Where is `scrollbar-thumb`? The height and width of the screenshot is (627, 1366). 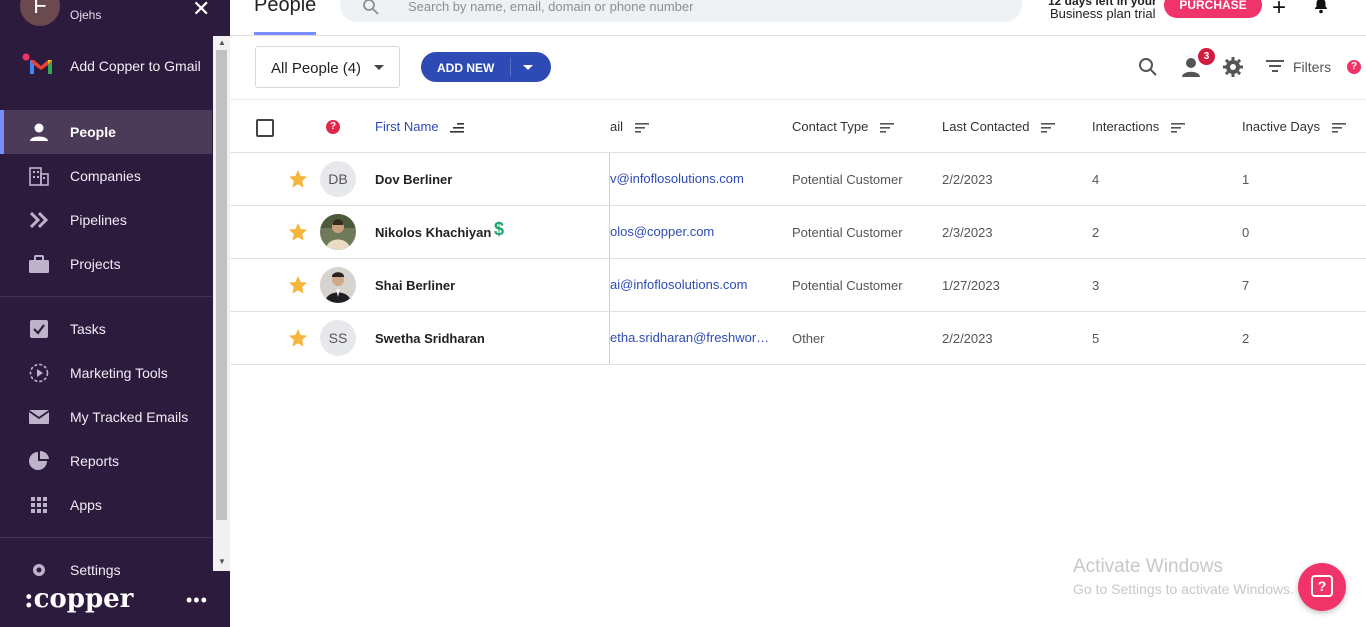 scrollbar-thumb is located at coordinates (221, 285).